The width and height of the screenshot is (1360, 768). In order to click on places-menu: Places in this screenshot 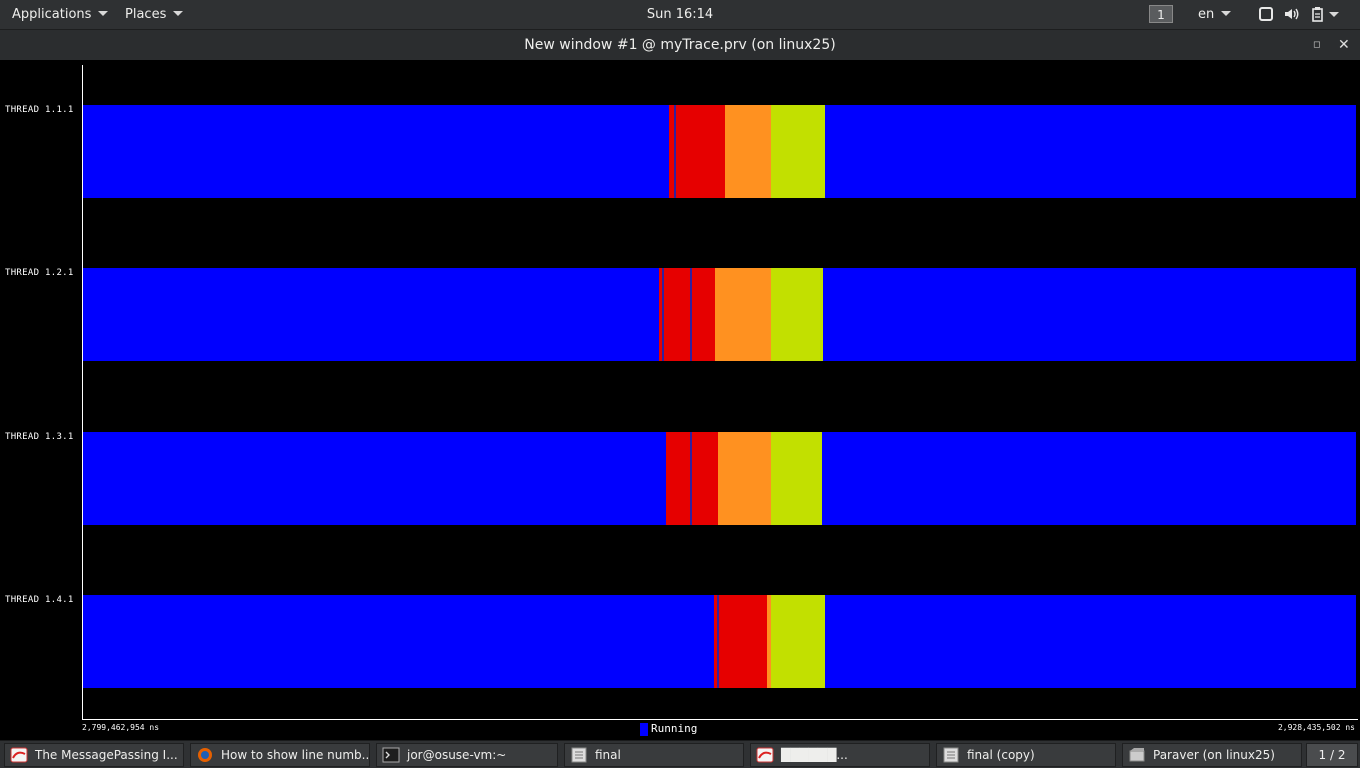, I will do `click(154, 14)`.